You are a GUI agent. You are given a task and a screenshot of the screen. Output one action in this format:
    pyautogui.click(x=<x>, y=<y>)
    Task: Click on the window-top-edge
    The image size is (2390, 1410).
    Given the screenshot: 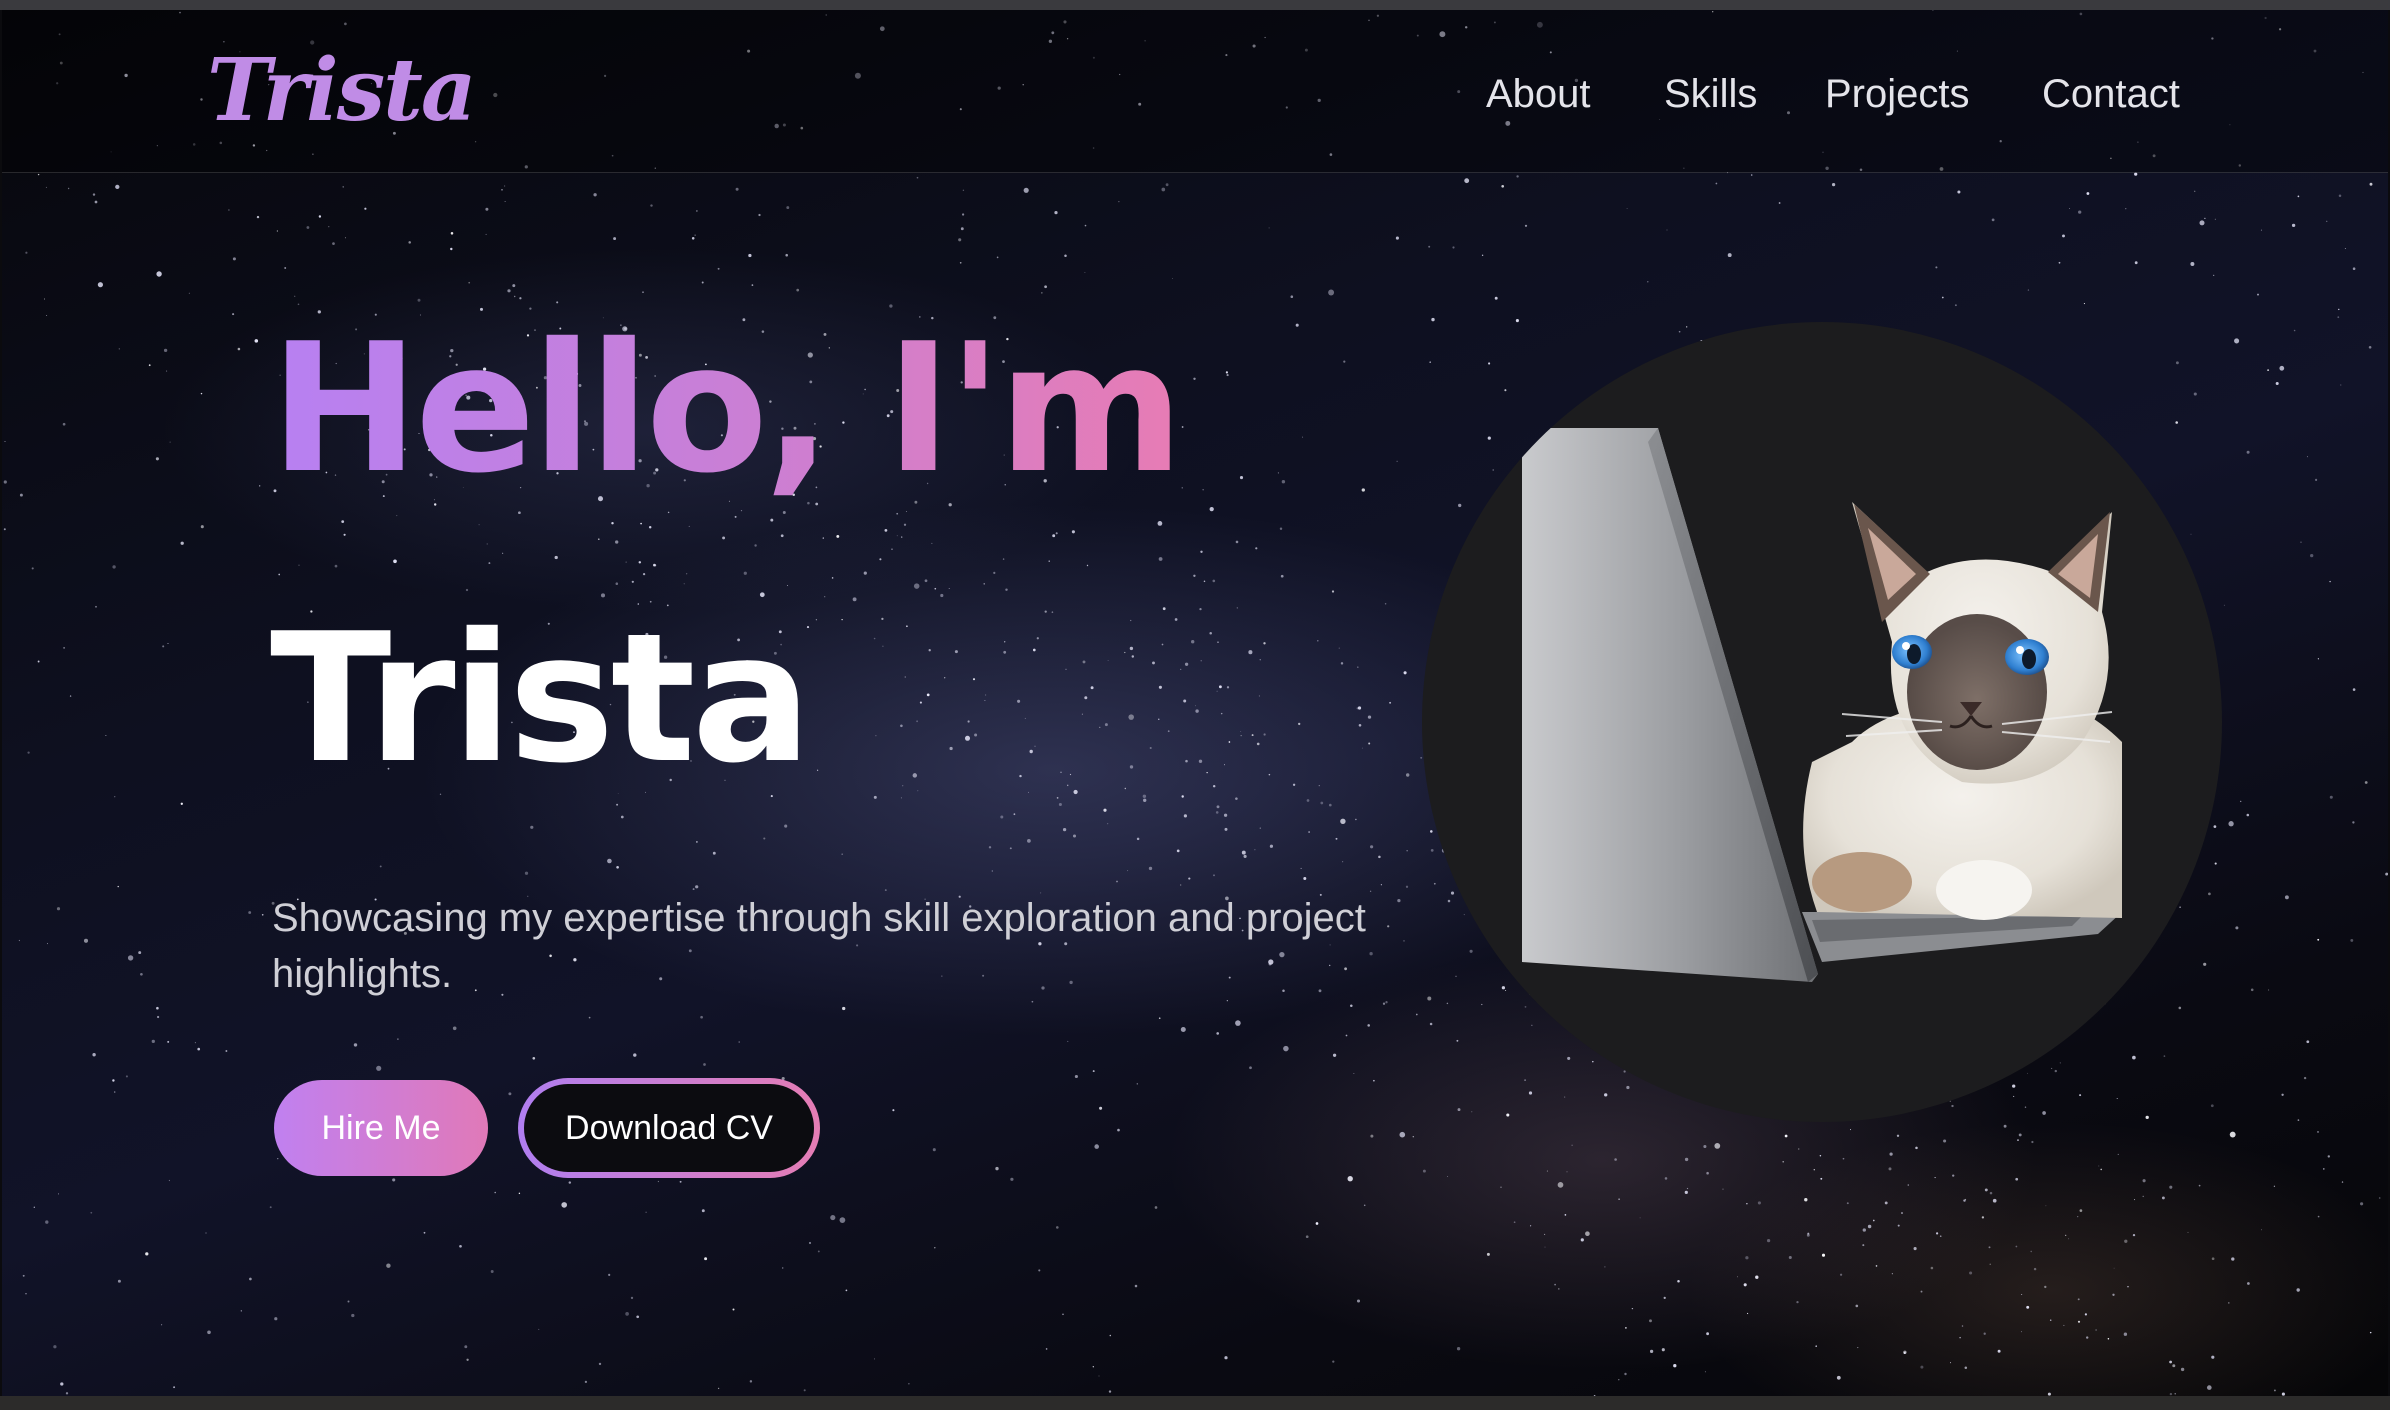 What is the action you would take?
    pyautogui.click(x=1195, y=5)
    